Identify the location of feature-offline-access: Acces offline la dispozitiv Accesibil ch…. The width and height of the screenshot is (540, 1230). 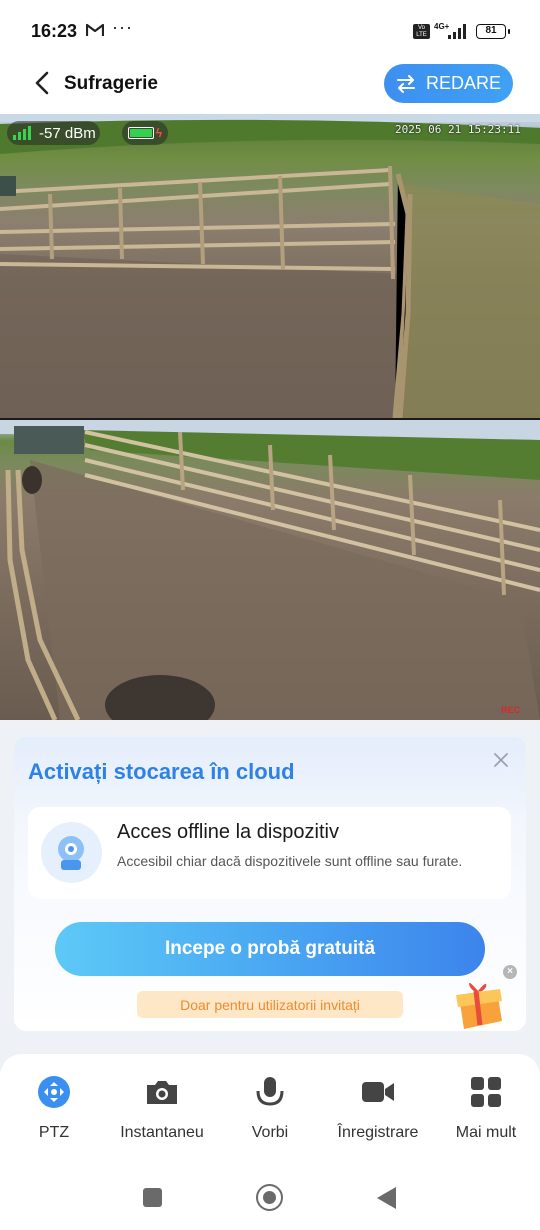
(269, 853).